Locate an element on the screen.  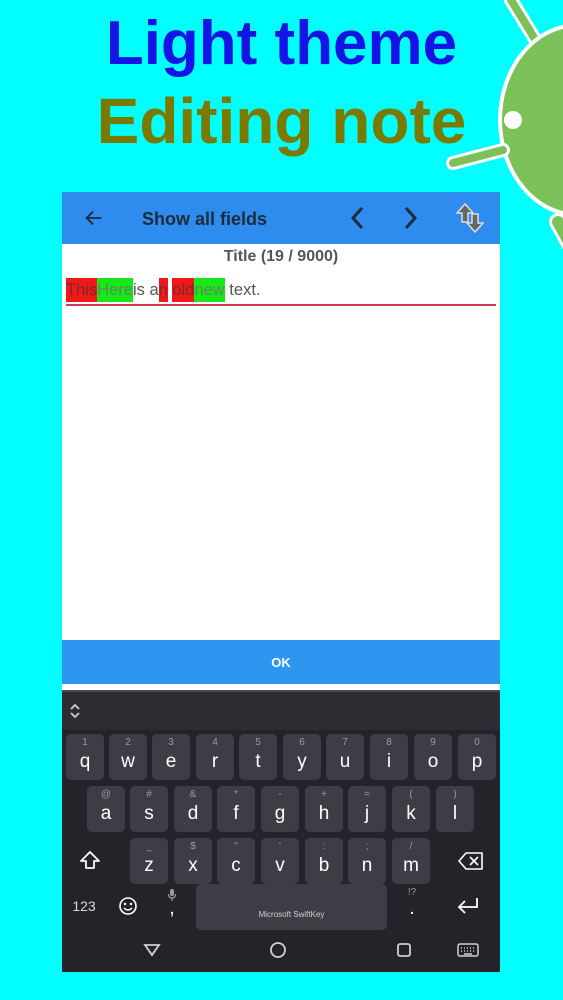
key-hint: $ is located at coordinates (193, 846).